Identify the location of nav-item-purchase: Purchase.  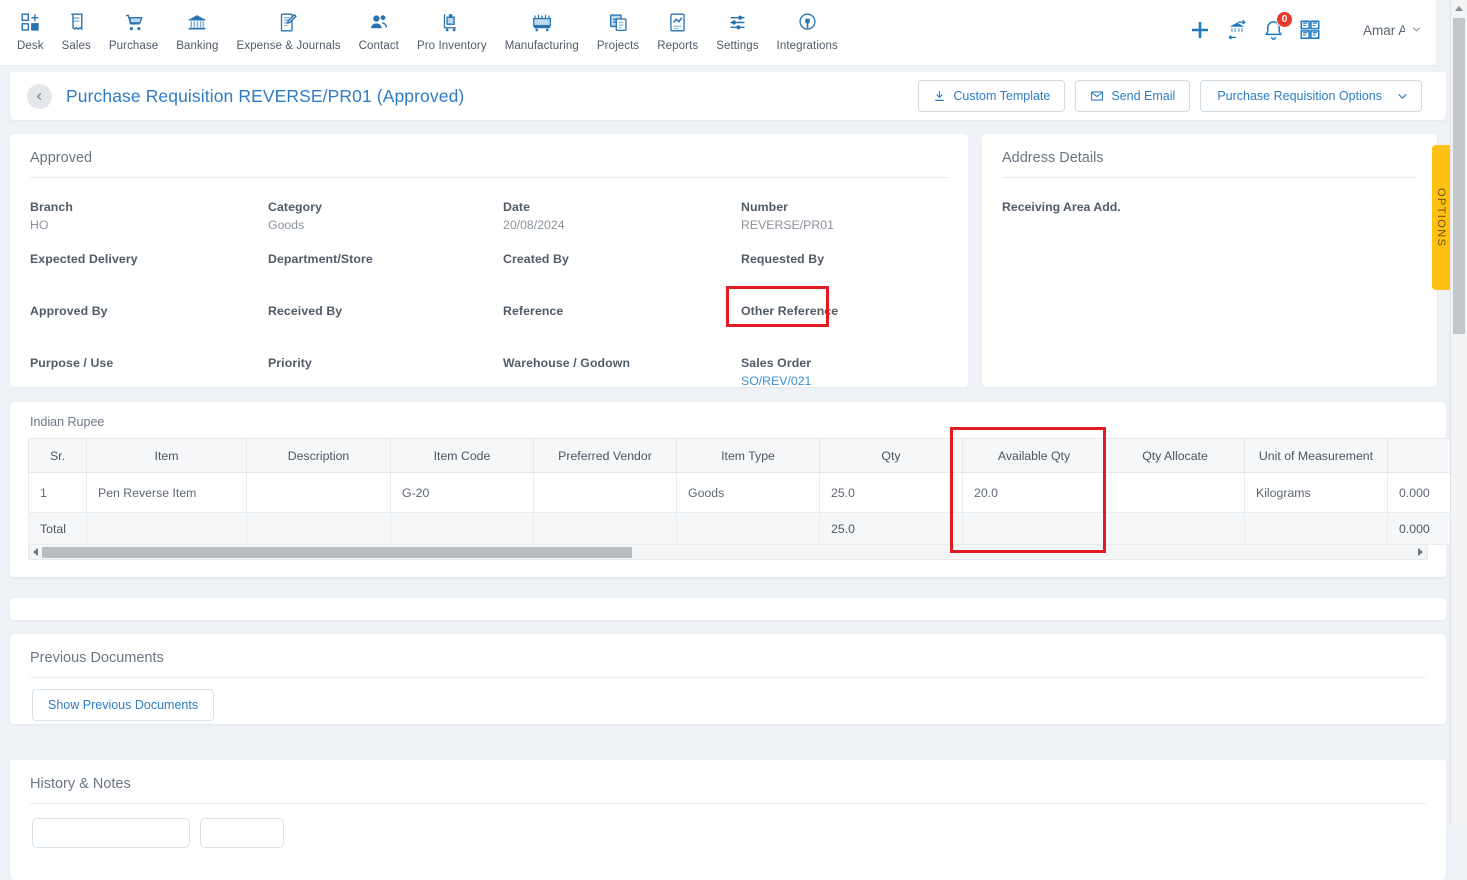
(133, 30).